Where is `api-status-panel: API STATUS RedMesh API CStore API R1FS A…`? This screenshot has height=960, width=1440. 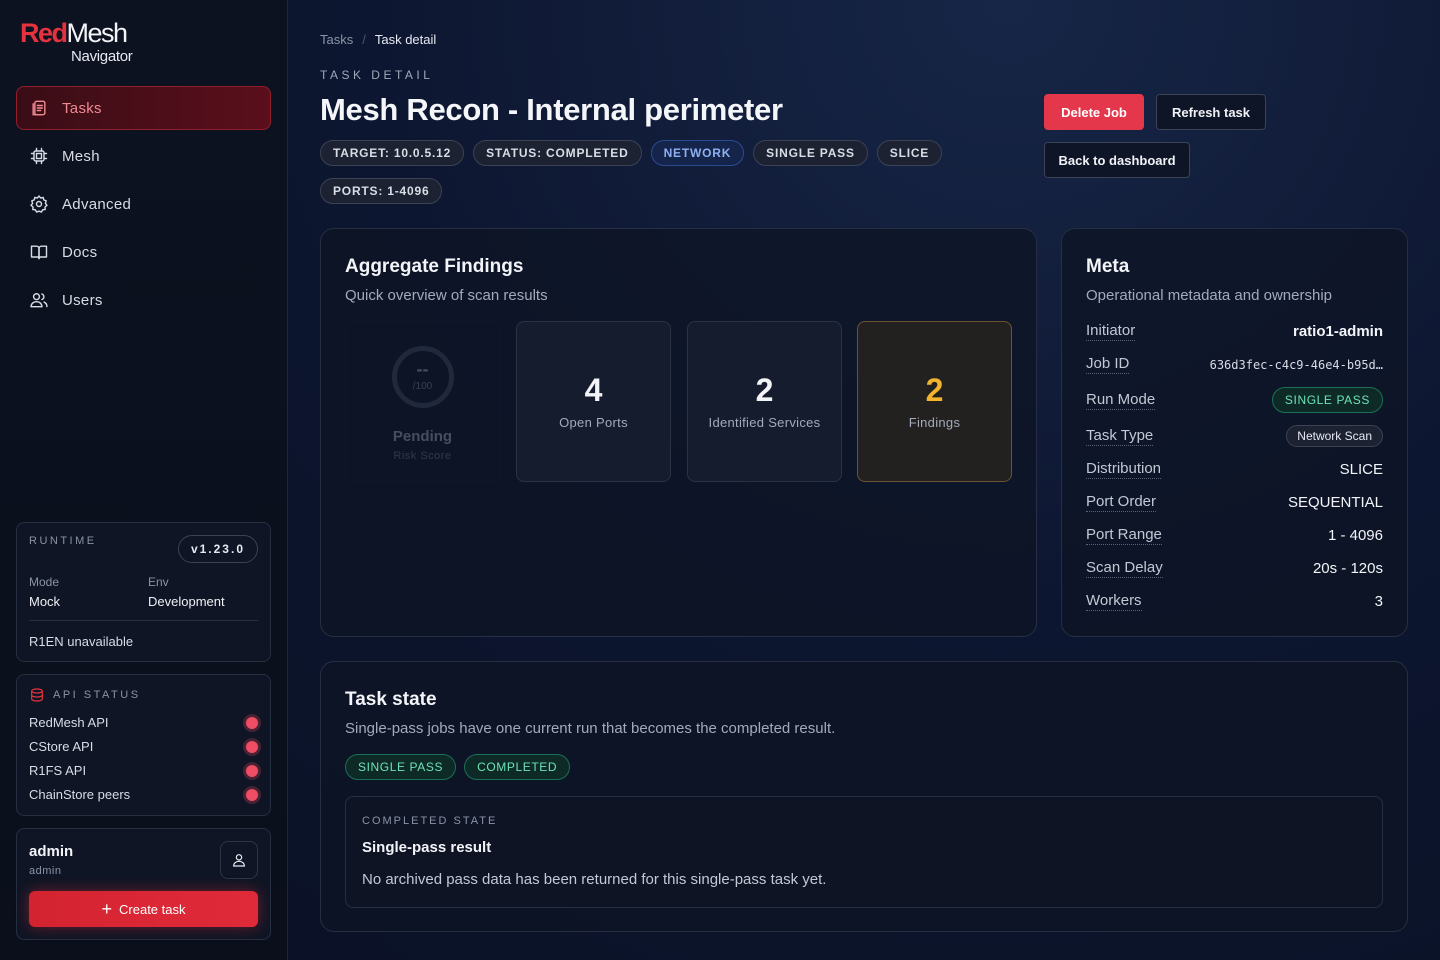 api-status-panel: API STATUS RedMesh API CStore API R1FS A… is located at coordinates (143, 745).